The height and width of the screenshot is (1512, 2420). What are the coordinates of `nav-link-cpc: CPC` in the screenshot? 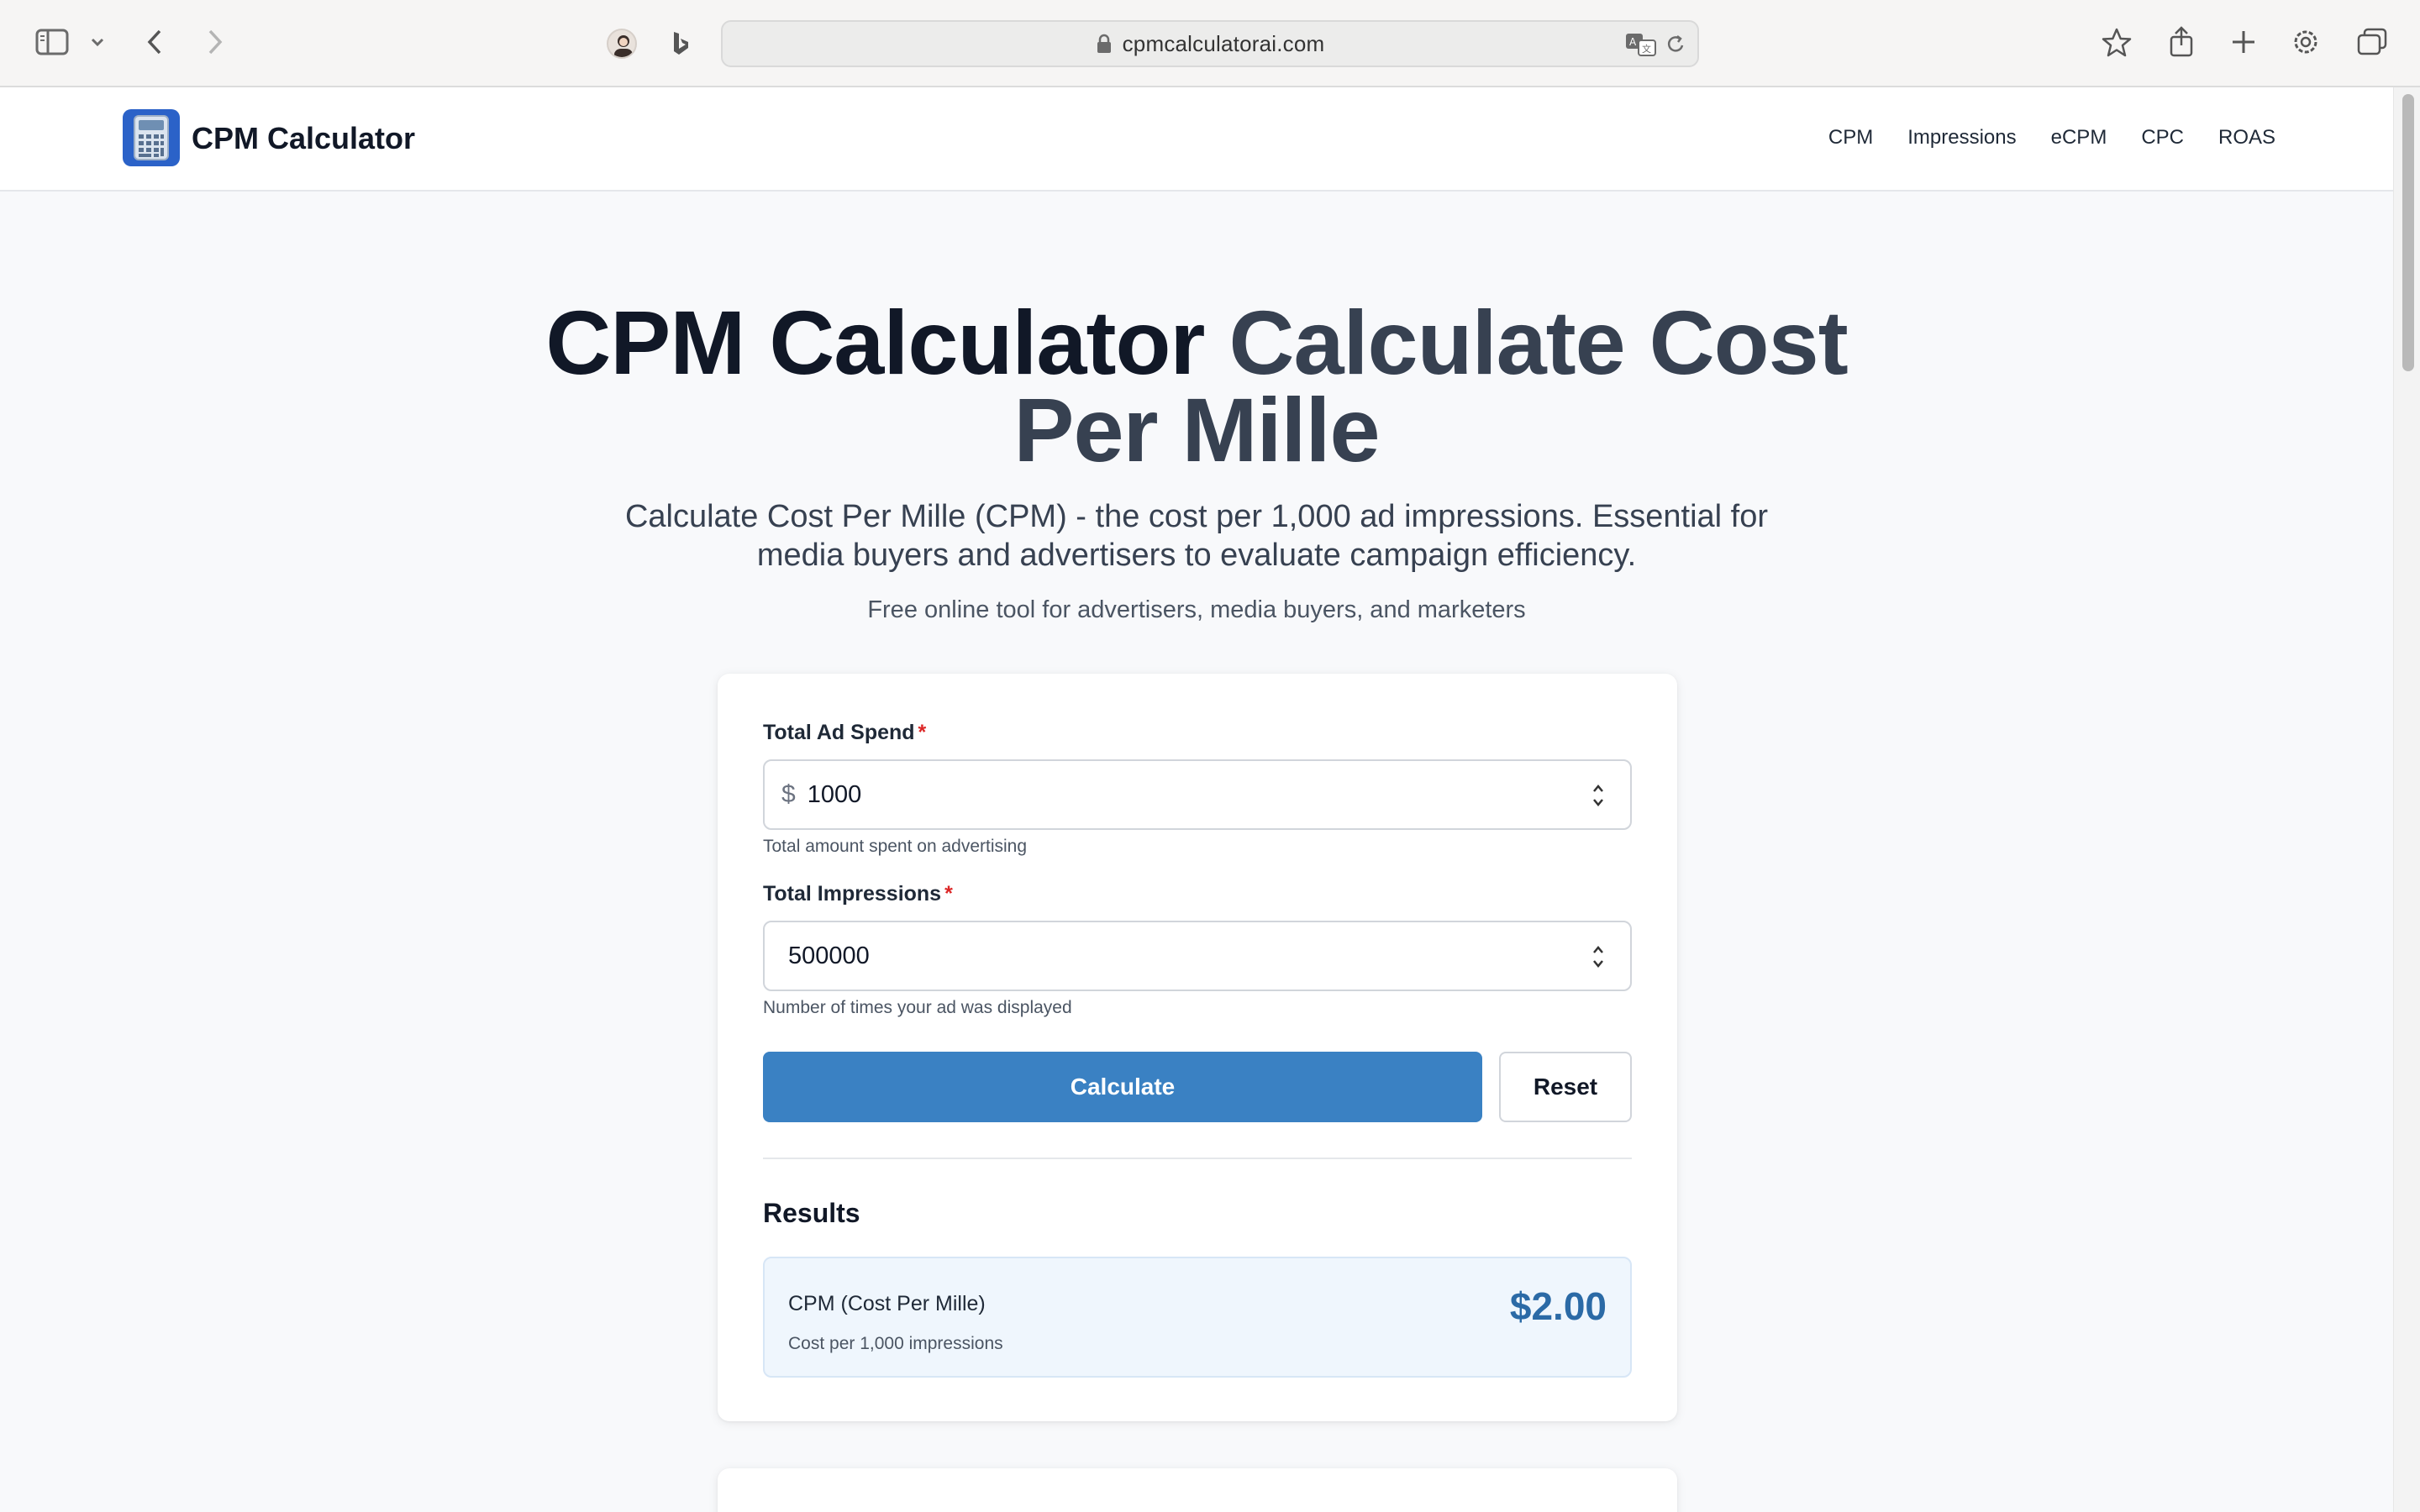 It's located at (2162, 138).